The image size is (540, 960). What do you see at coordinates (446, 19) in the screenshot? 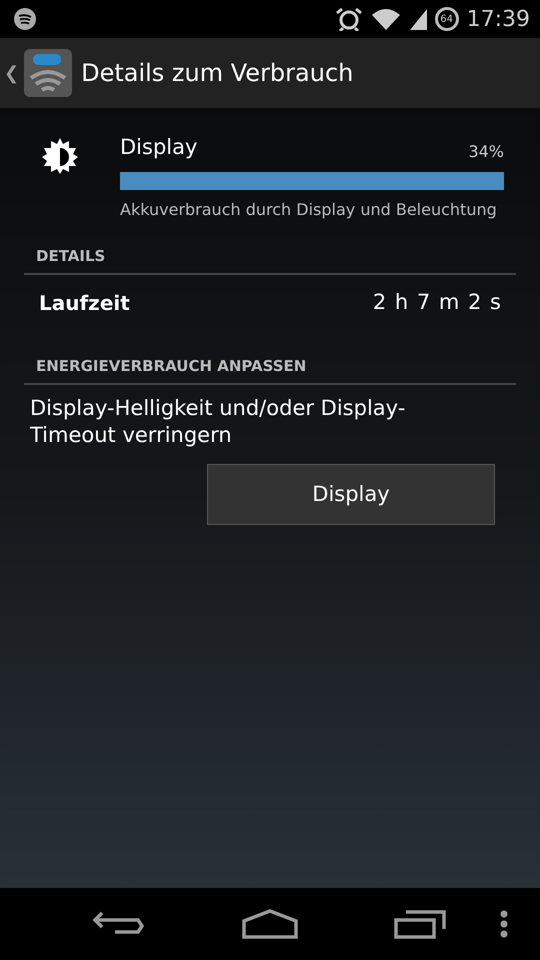
I see `battery-icon: 64` at bounding box center [446, 19].